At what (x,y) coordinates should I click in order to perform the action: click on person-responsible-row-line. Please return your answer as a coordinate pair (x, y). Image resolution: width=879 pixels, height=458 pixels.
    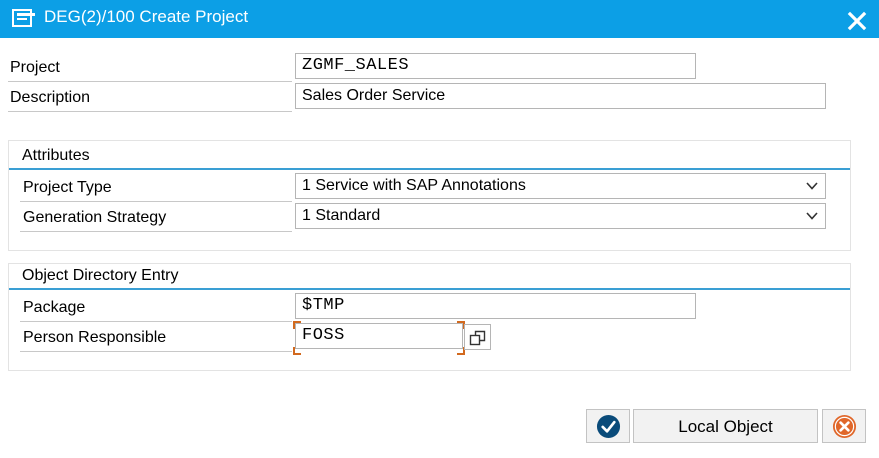
    Looking at the image, I should click on (156, 351).